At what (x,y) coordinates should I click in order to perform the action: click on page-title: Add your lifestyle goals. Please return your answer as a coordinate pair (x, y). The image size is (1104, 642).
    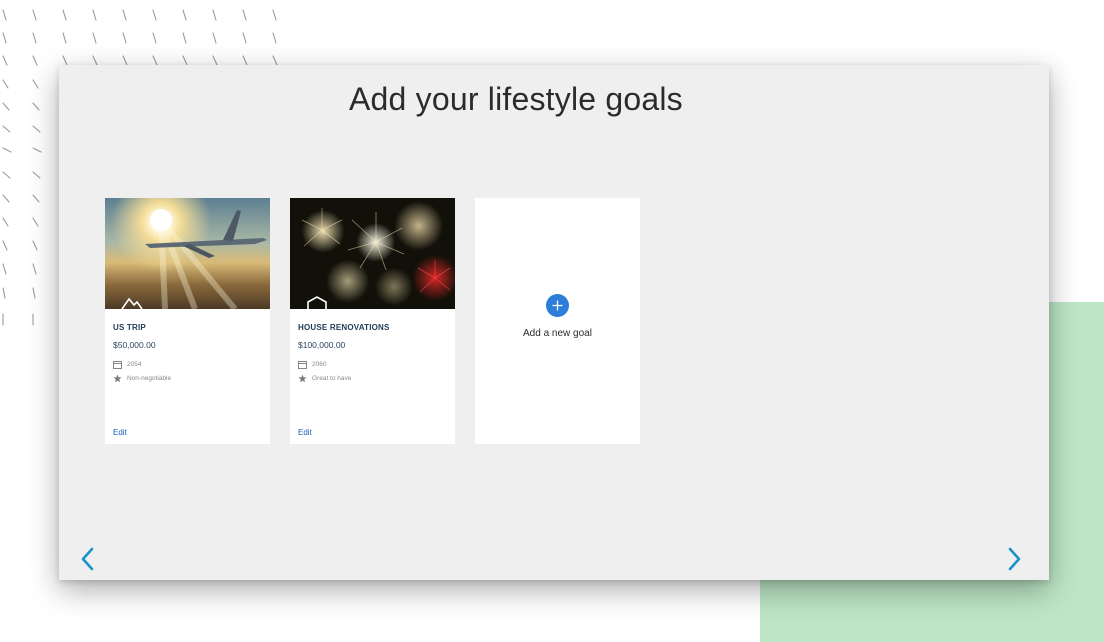
    Looking at the image, I should click on (516, 99).